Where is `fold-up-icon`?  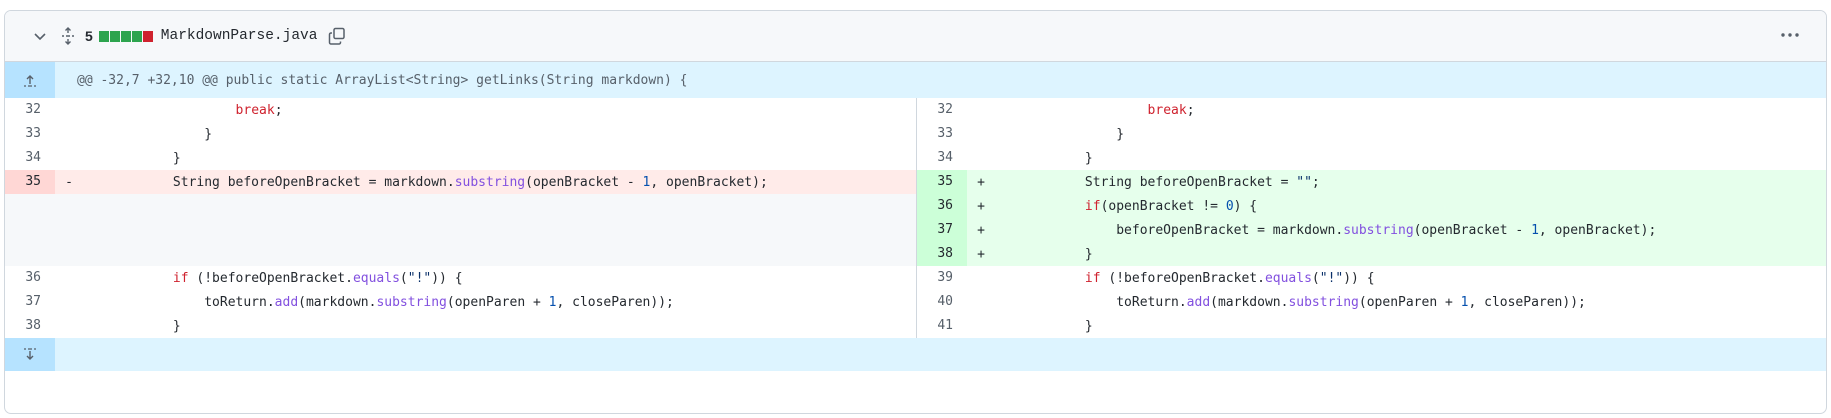
fold-up-icon is located at coordinates (30, 80).